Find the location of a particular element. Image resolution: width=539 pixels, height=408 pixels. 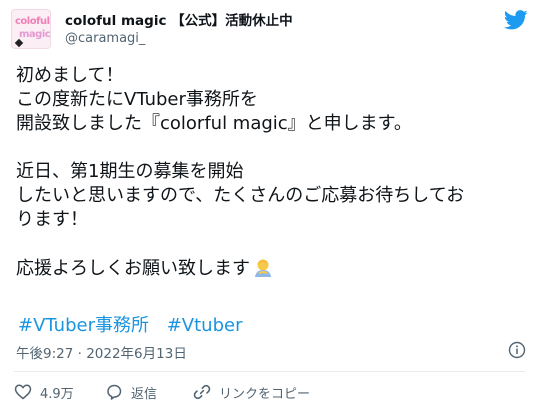

avatar-logo-text: coloful is located at coordinates (32, 21).